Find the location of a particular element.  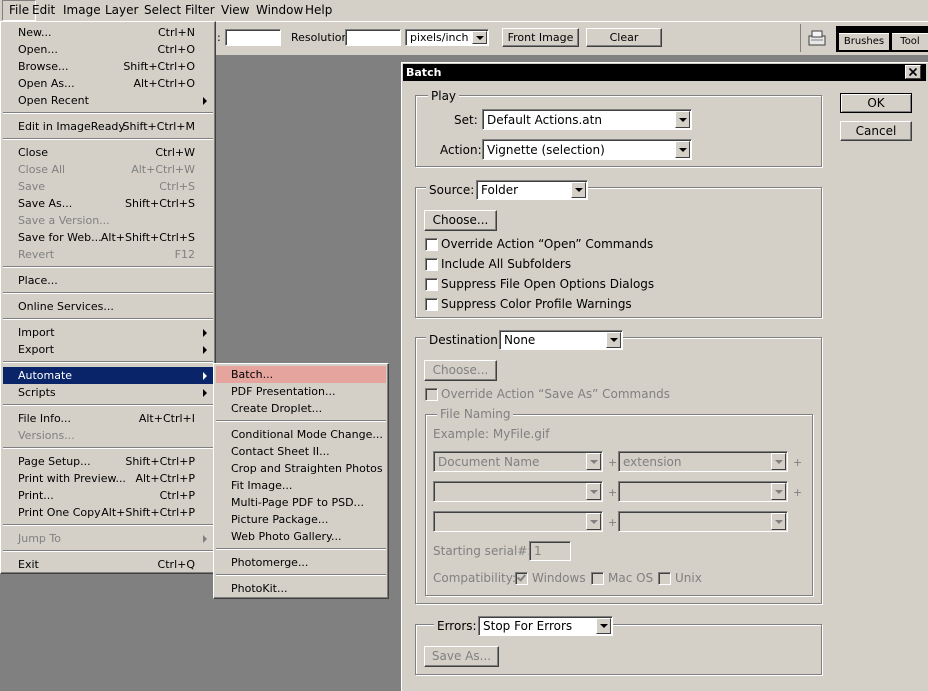

menu-item-browse: Browse... Shift+Ctrl+O is located at coordinates (108, 66).